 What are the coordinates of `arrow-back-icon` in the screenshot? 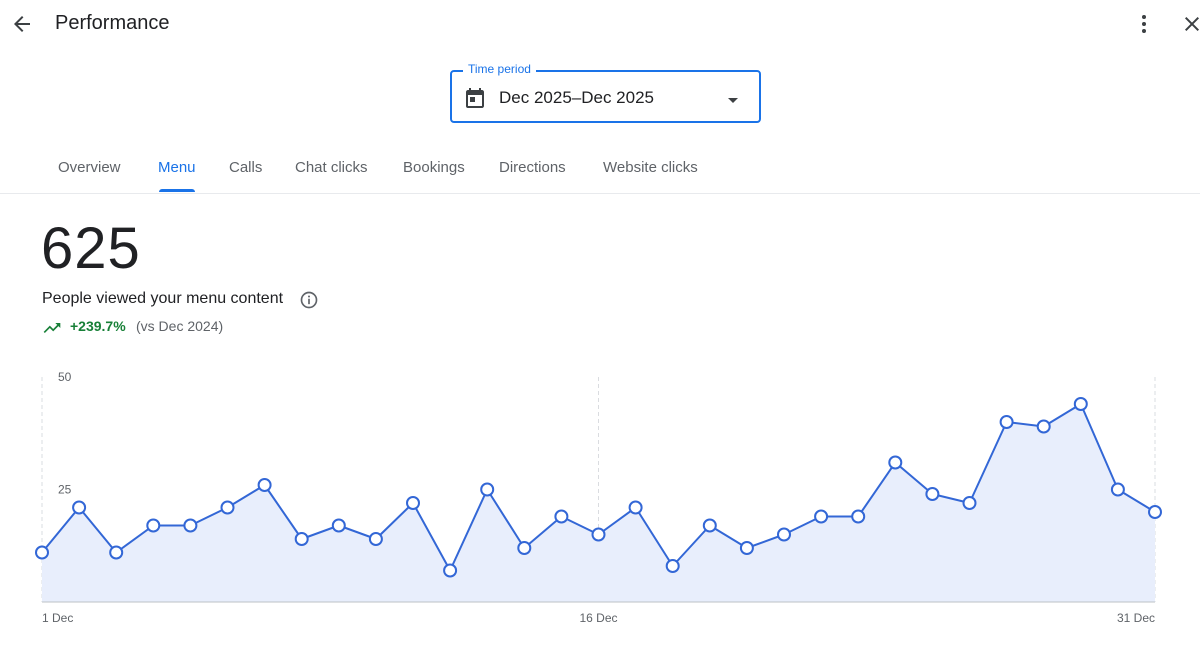 It's located at (22, 24).